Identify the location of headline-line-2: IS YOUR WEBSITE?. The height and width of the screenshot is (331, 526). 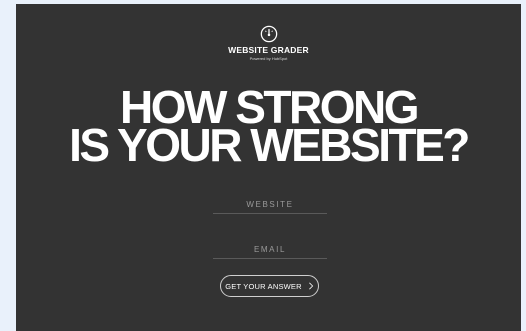
(269, 145).